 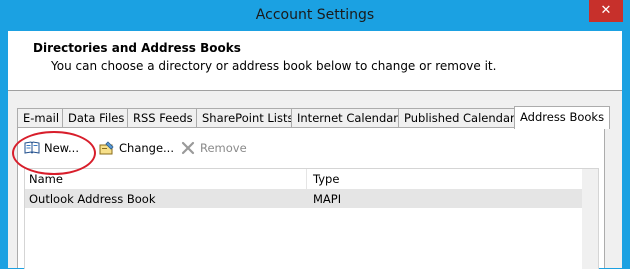 I want to click on tab-sharepoint-lists: SharePoint Lists, so click(x=248, y=118).